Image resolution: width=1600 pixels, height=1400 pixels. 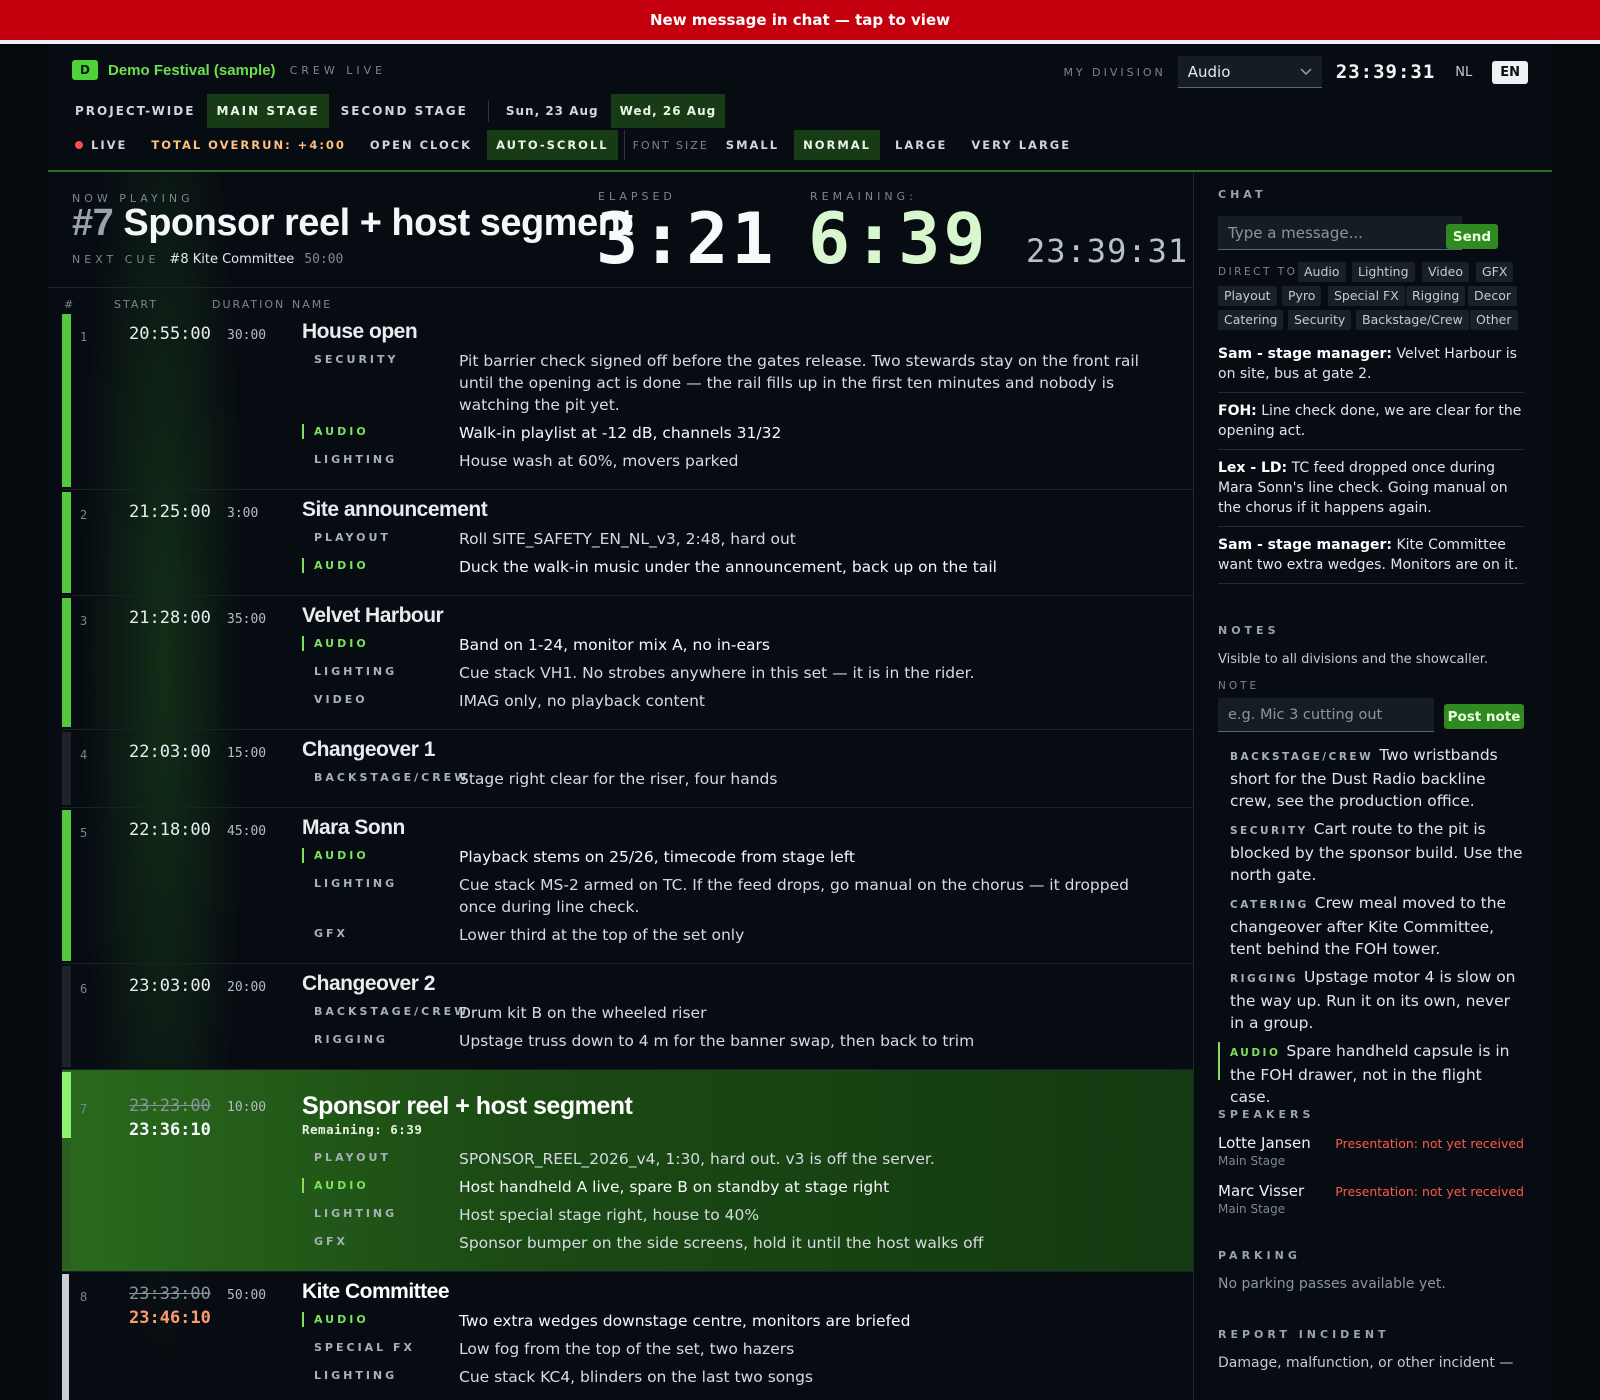 I want to click on cue-text: House wash at 60%, movers parked, so click(x=599, y=461).